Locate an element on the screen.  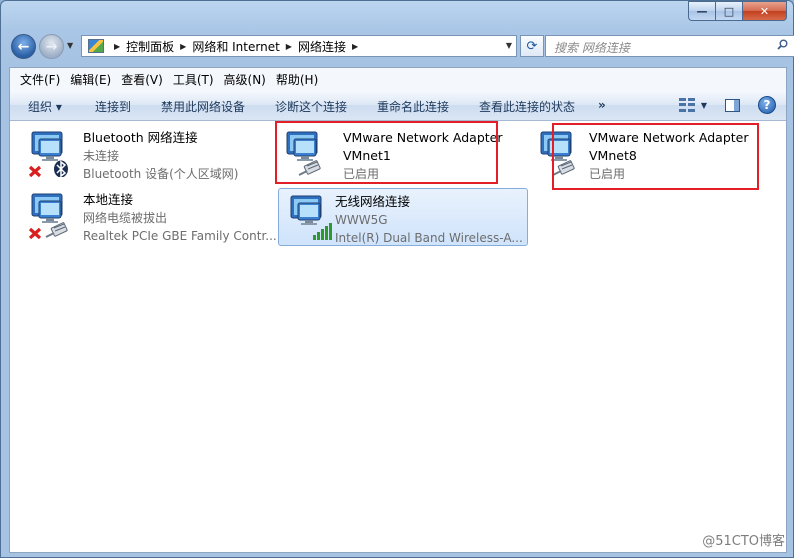
toolbar-right-icons: ▼ ? is located at coordinates (727, 105).